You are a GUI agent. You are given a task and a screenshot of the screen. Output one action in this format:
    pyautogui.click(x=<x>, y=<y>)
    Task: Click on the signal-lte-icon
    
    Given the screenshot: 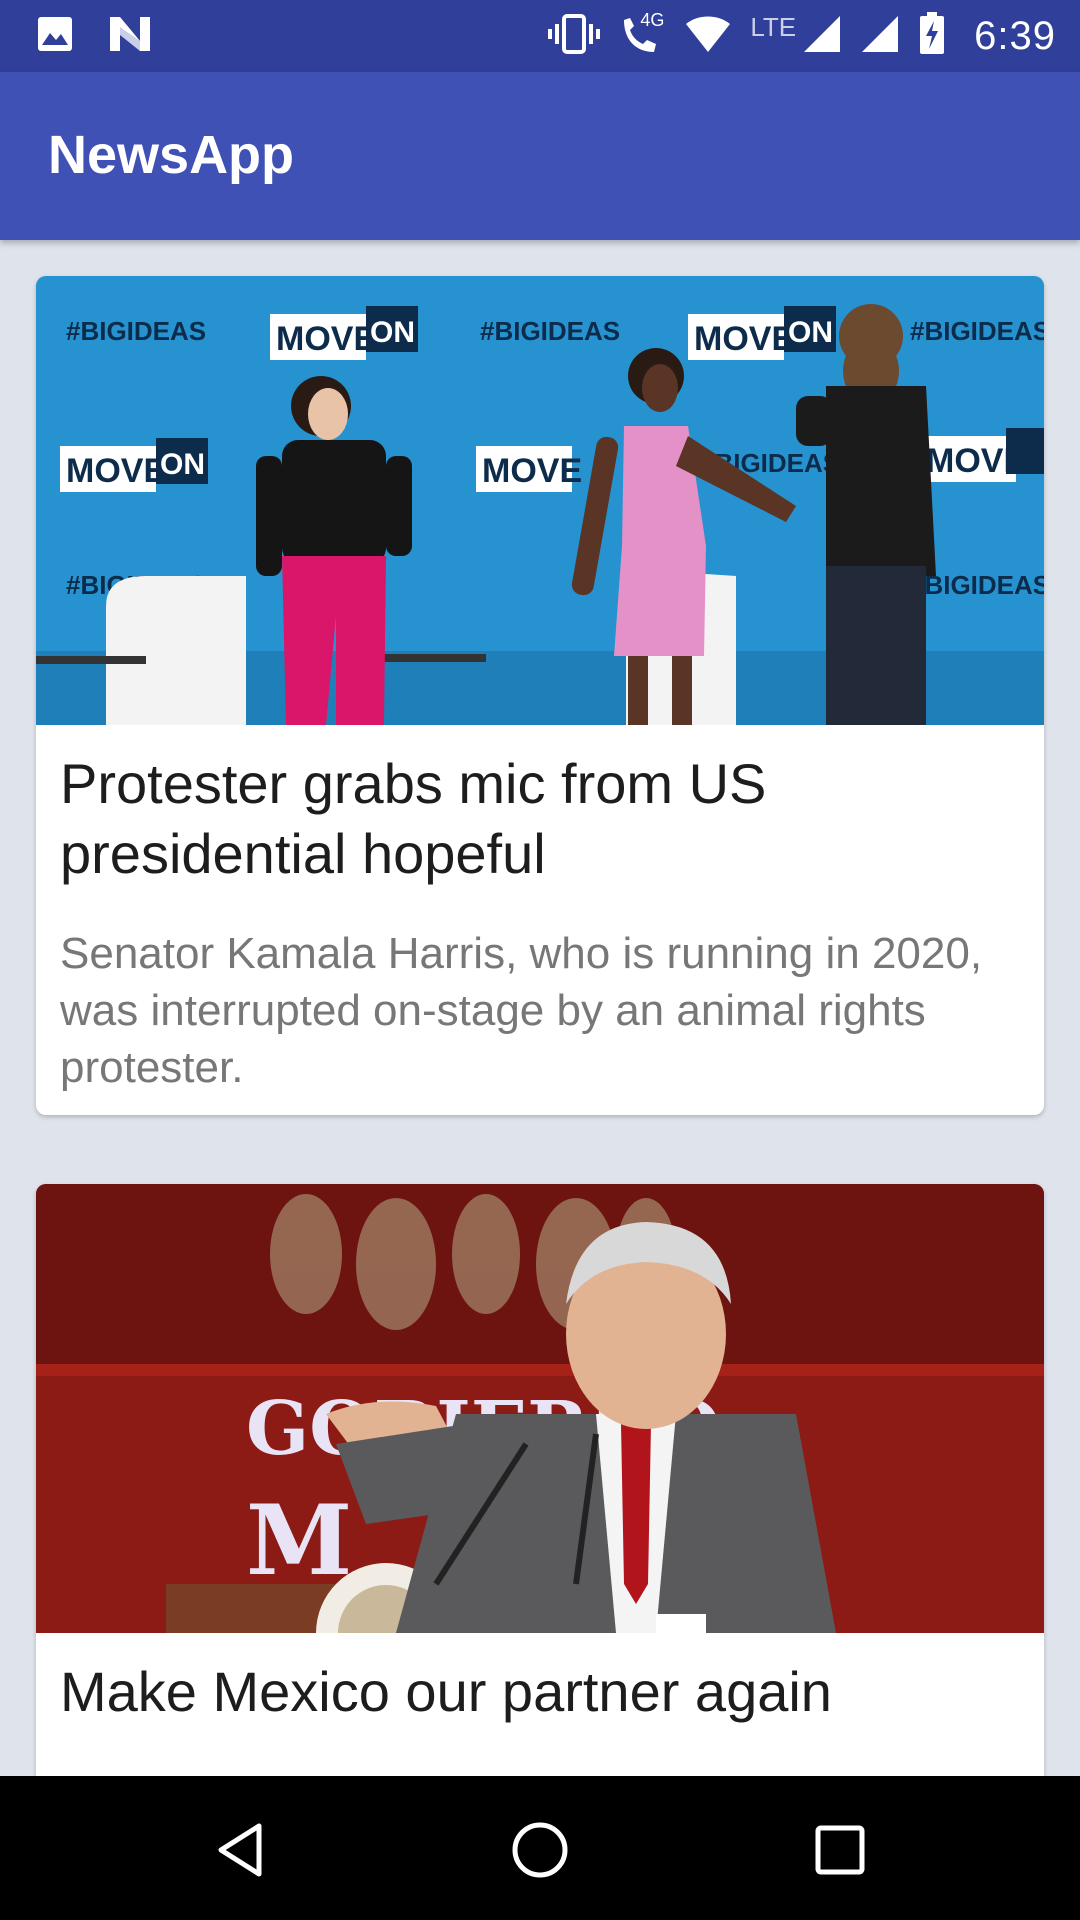 What is the action you would take?
    pyautogui.click(x=822, y=36)
    